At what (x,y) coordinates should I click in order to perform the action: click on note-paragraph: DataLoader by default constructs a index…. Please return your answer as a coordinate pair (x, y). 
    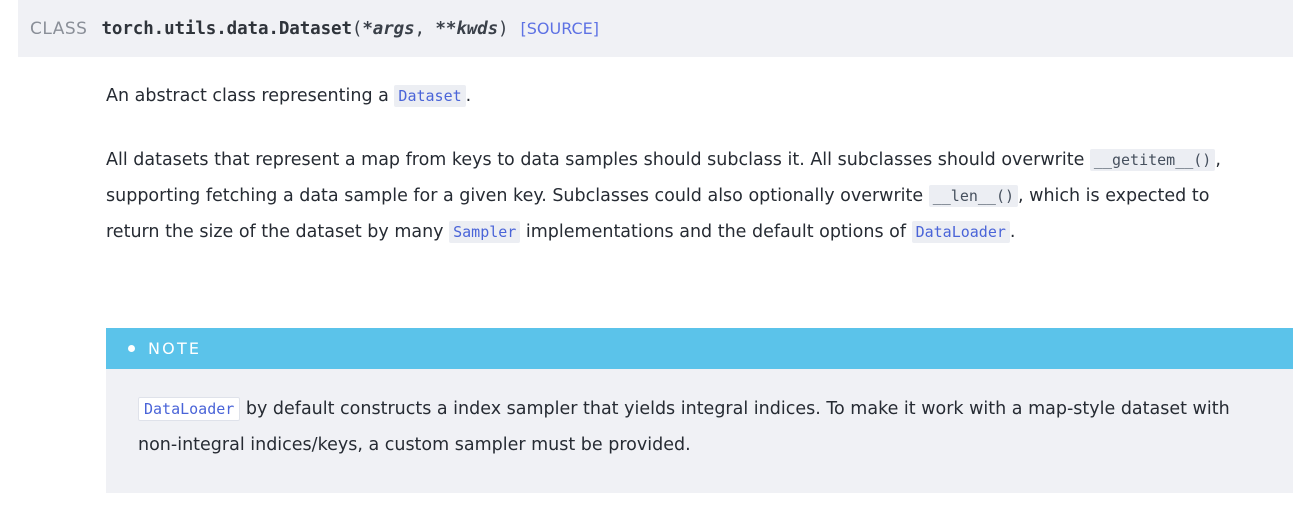
    Looking at the image, I should click on (698, 427).